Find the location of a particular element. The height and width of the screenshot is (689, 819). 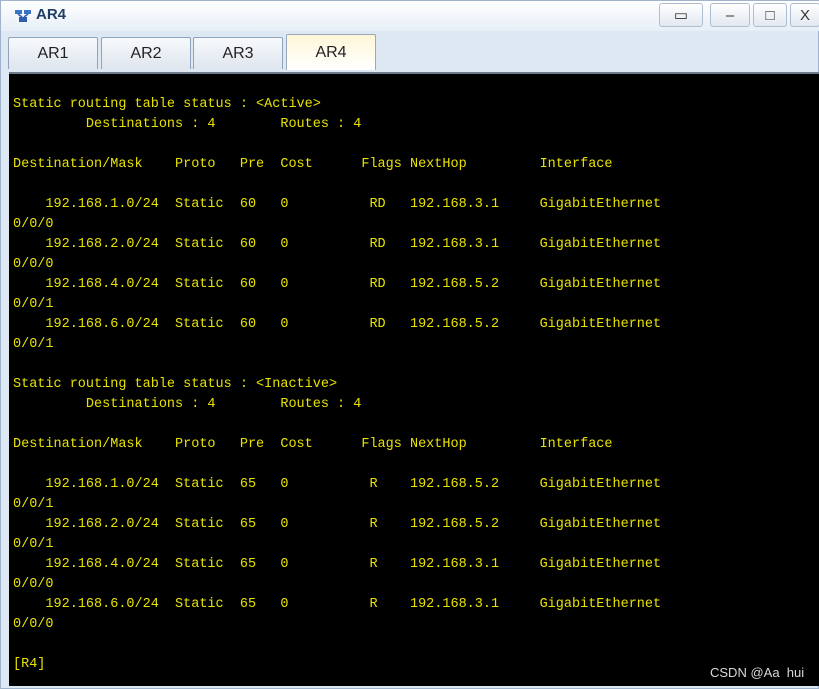

tab-ar4: AR4 is located at coordinates (331, 52).